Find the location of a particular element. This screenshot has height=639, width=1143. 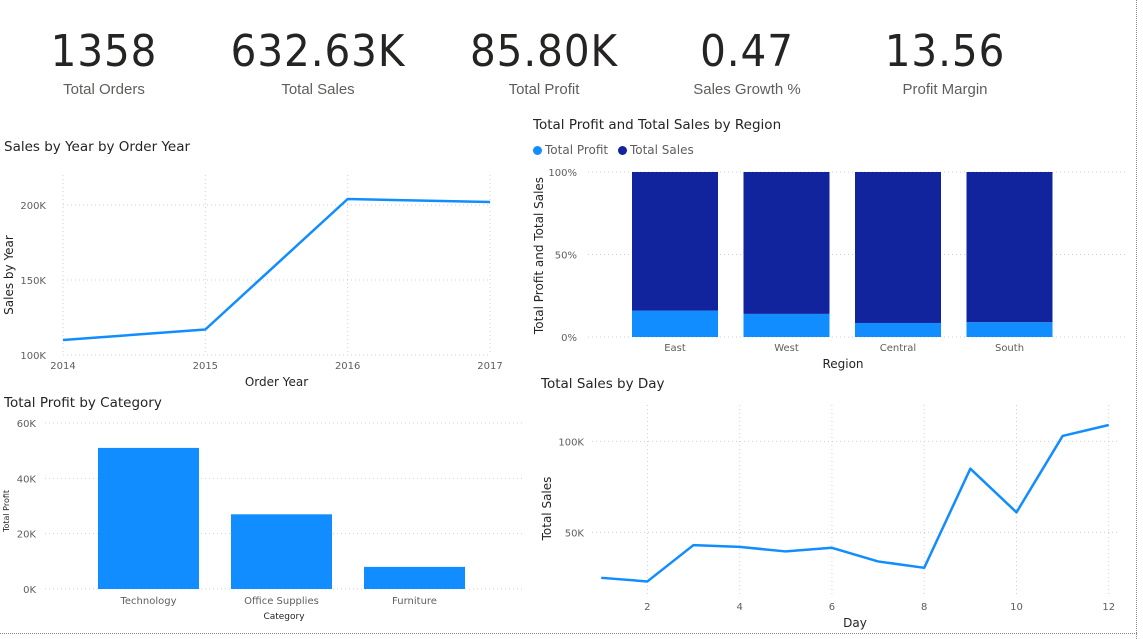

x-tick-label: 2014 is located at coordinates (62, 366).